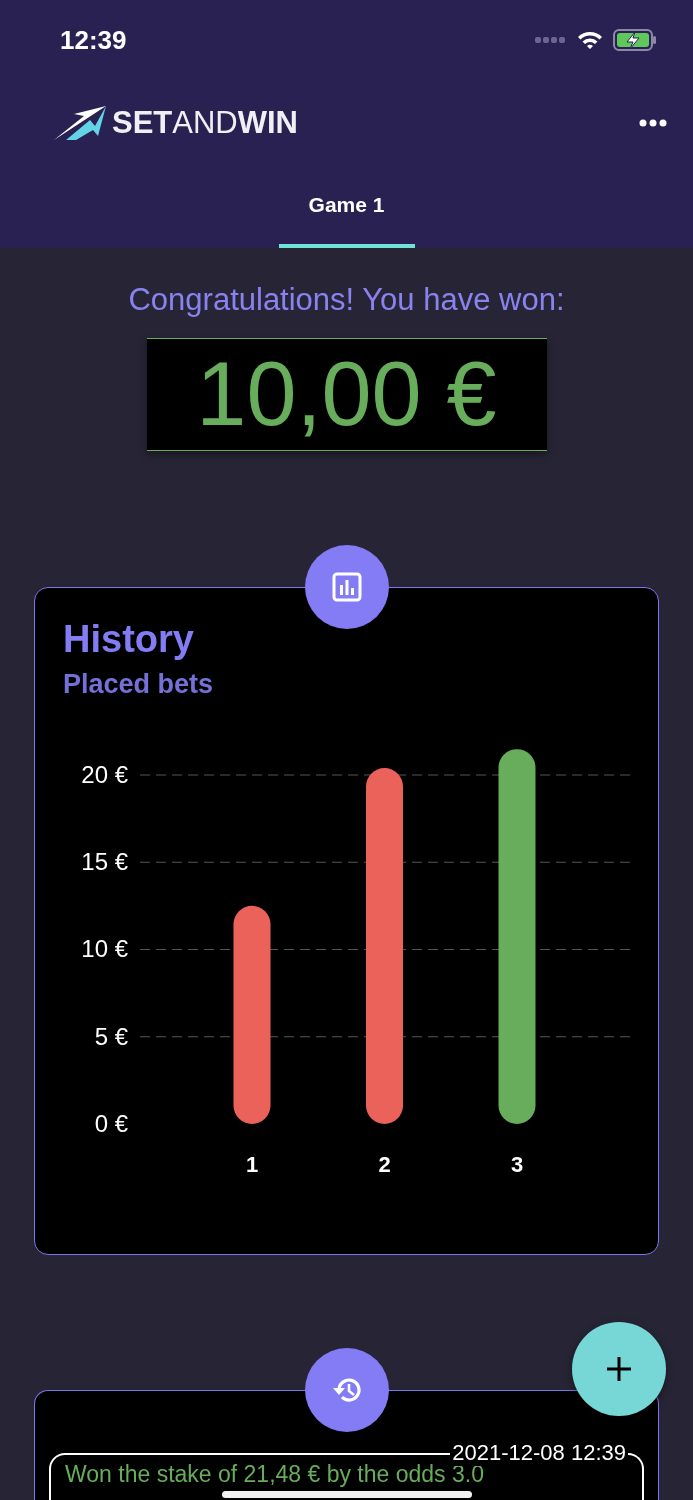  Describe the element at coordinates (346, 300) in the screenshot. I see `congrats-message: Congratulations! You have won:` at that location.